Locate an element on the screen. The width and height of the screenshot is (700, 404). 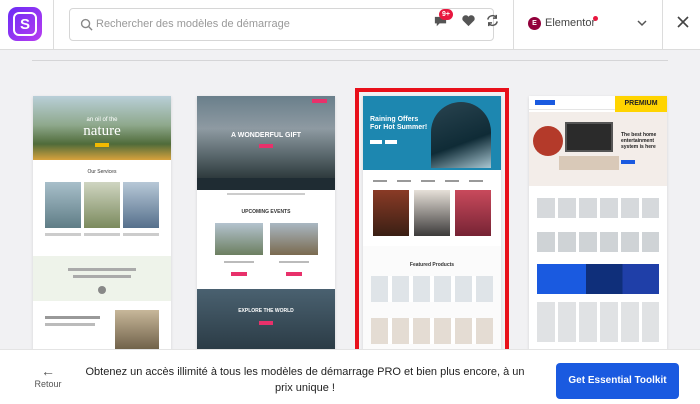
template-card-nature: an oil of the nature Our Services is located at coordinates (102, 224).